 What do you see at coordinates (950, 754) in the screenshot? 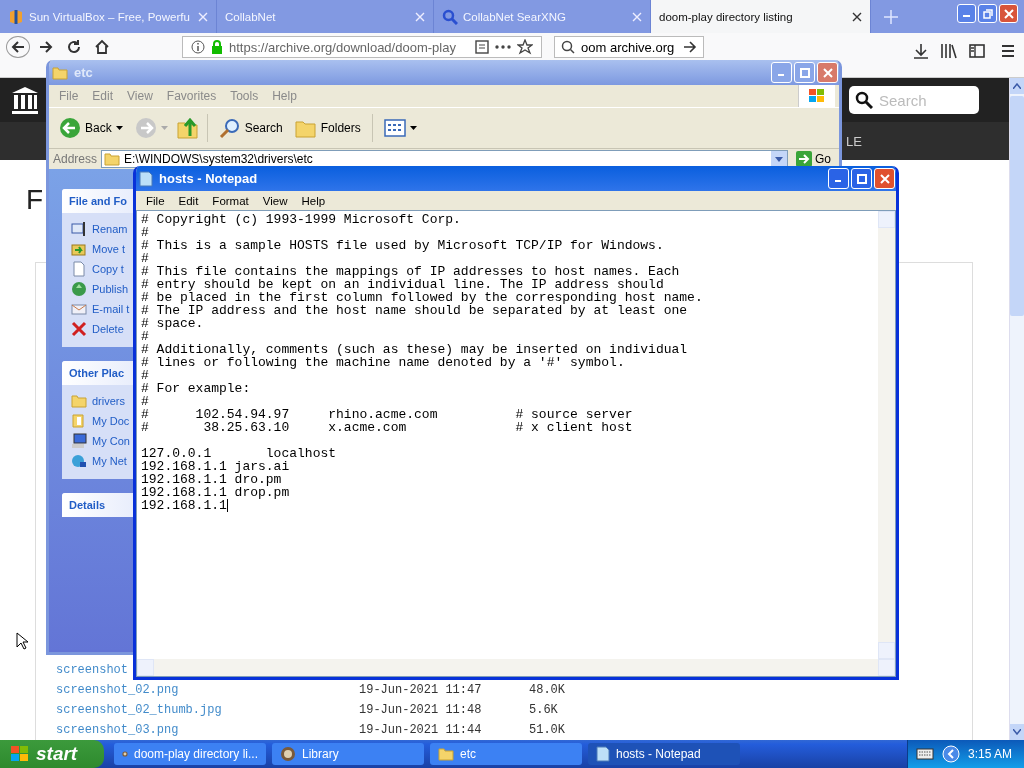
I see `chevron-icon` at bounding box center [950, 754].